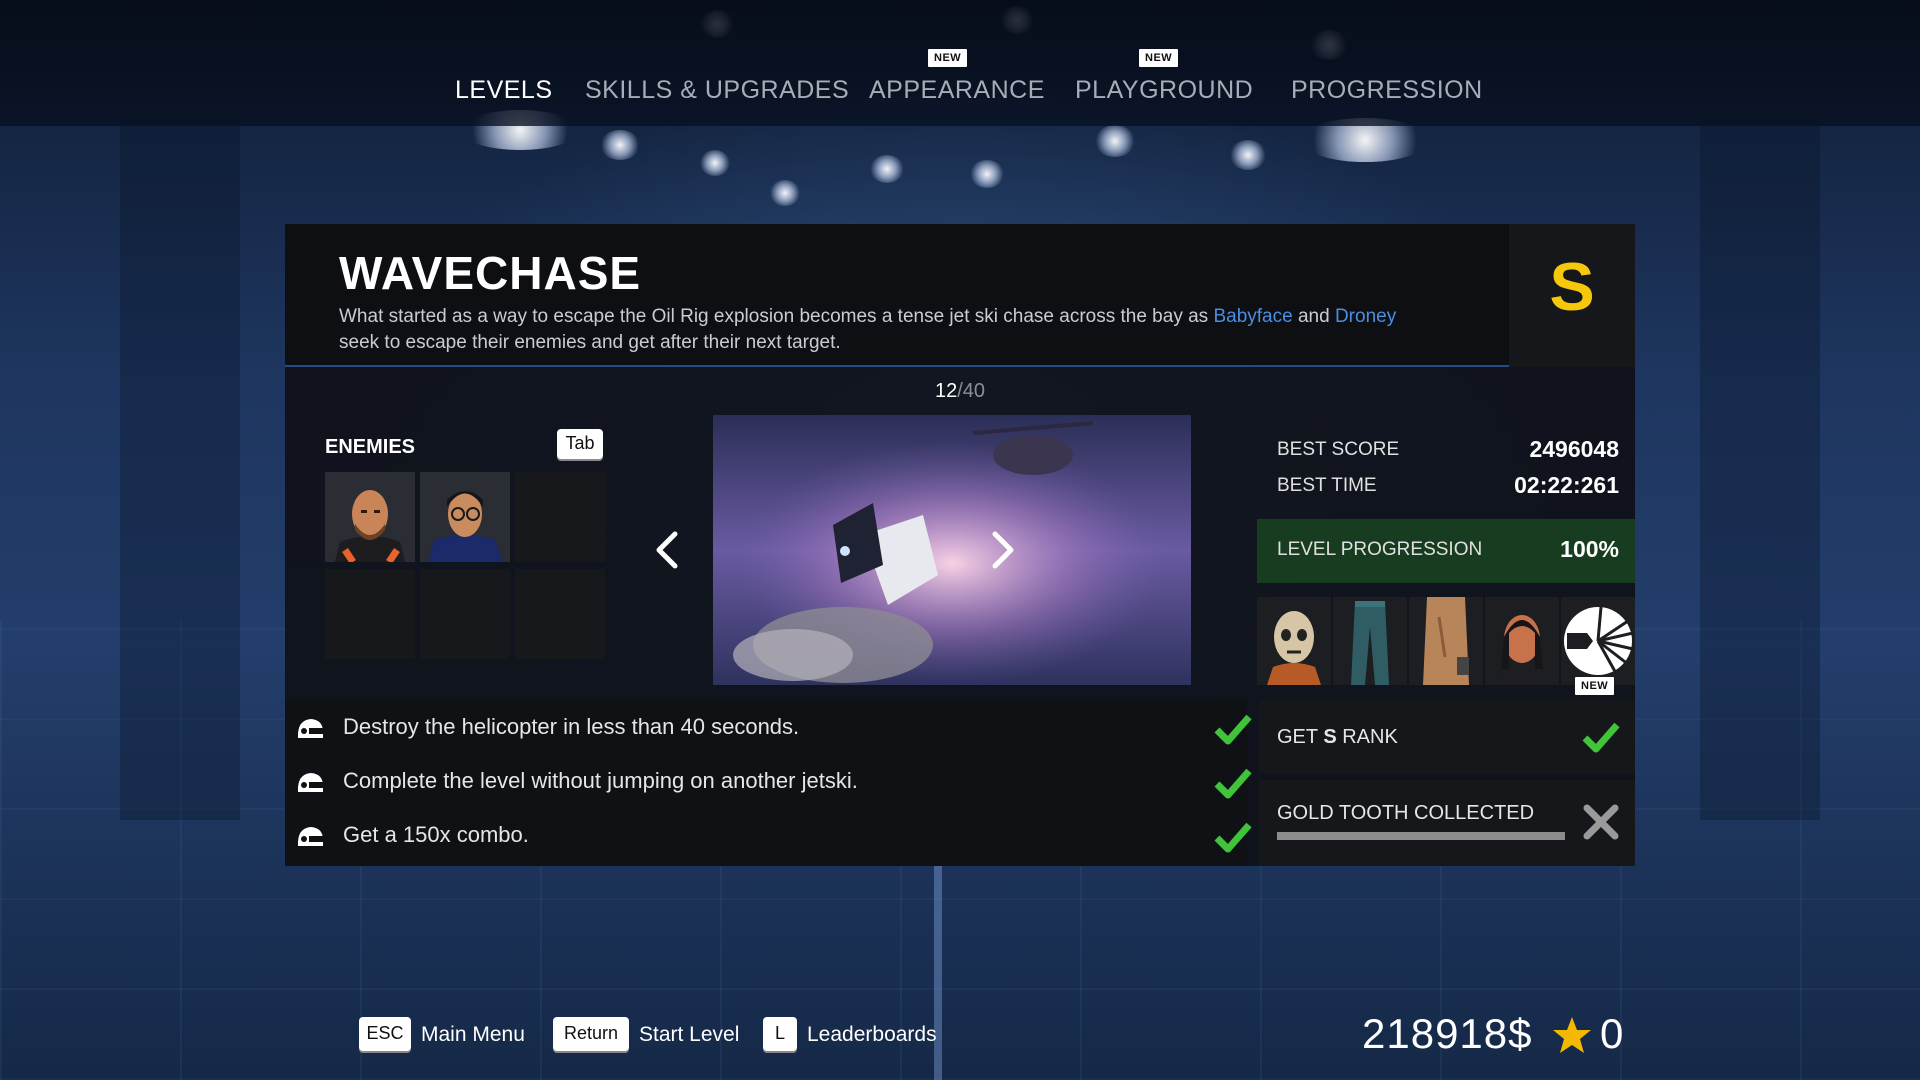 Image resolution: width=1920 pixels, height=1080 pixels. I want to click on star-counter: 0, so click(1612, 1033).